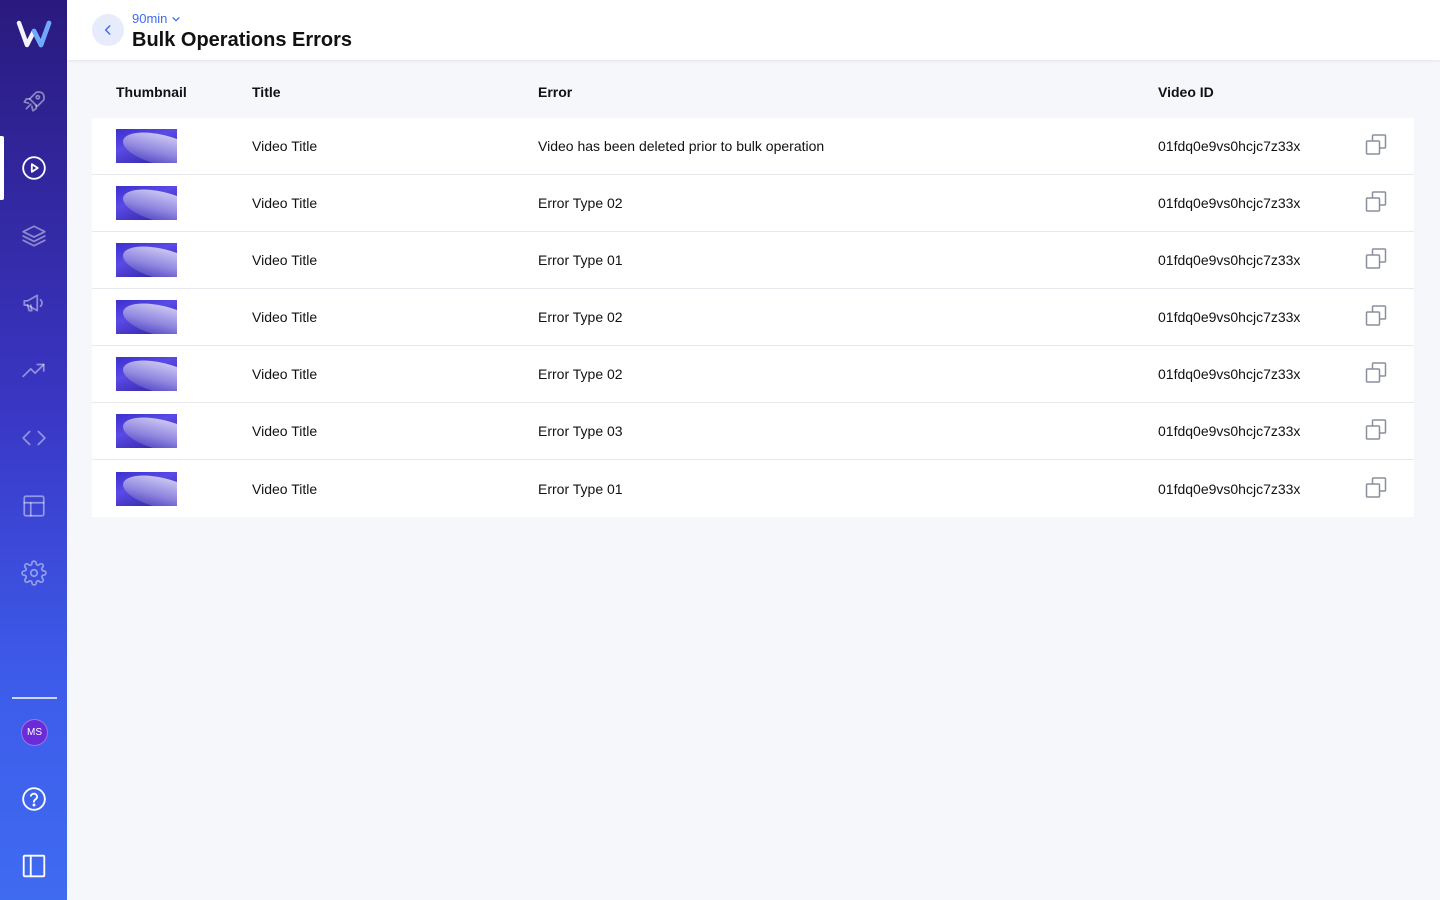  Describe the element at coordinates (580, 431) in the screenshot. I see `error-message: Error Type 03` at that location.